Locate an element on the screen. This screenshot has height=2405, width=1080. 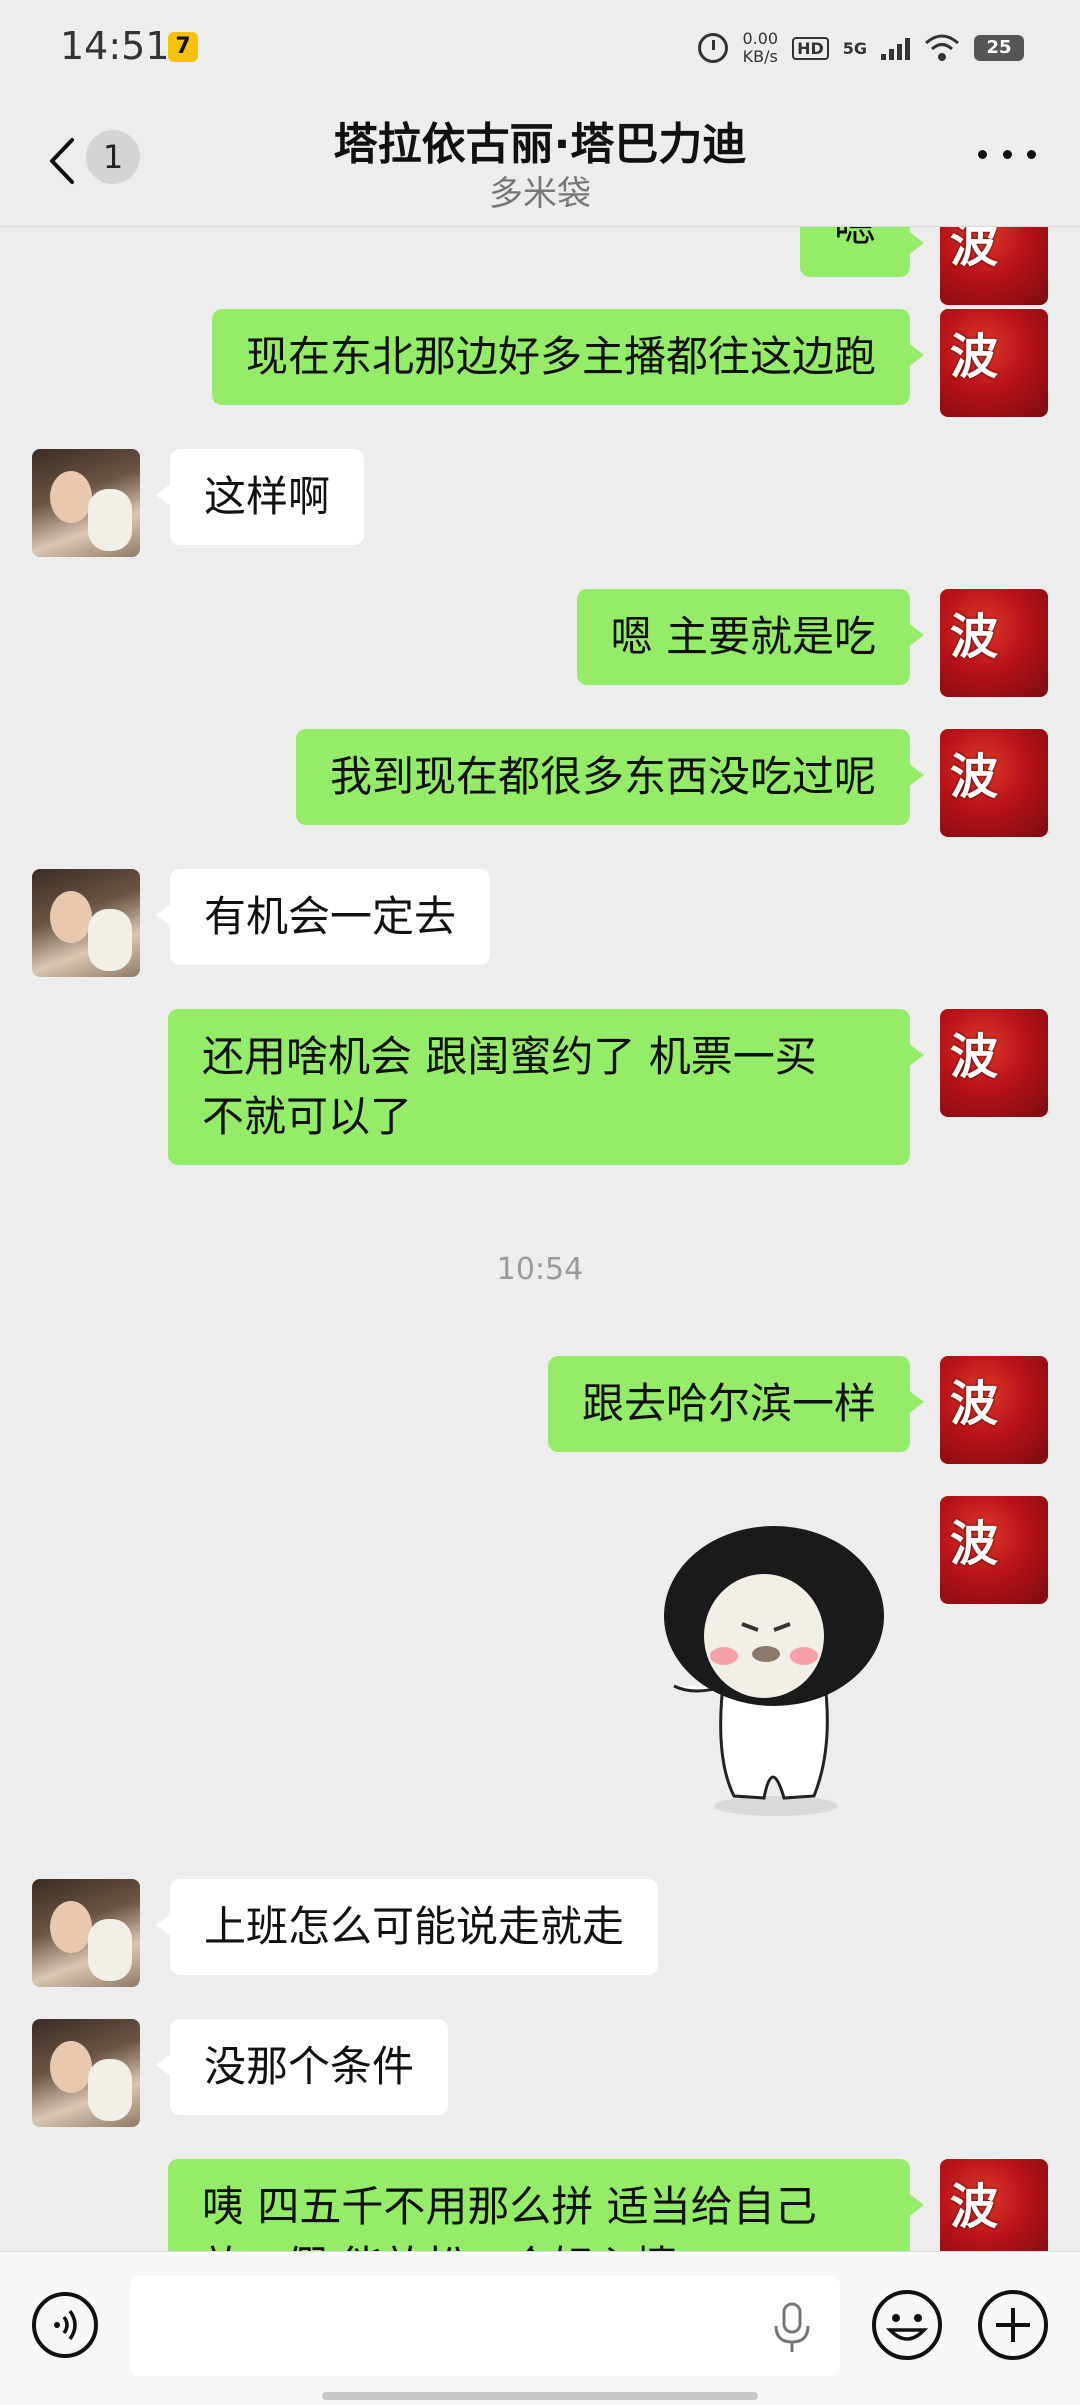
network-speed: 0.00 KB/s is located at coordinates (760, 48).